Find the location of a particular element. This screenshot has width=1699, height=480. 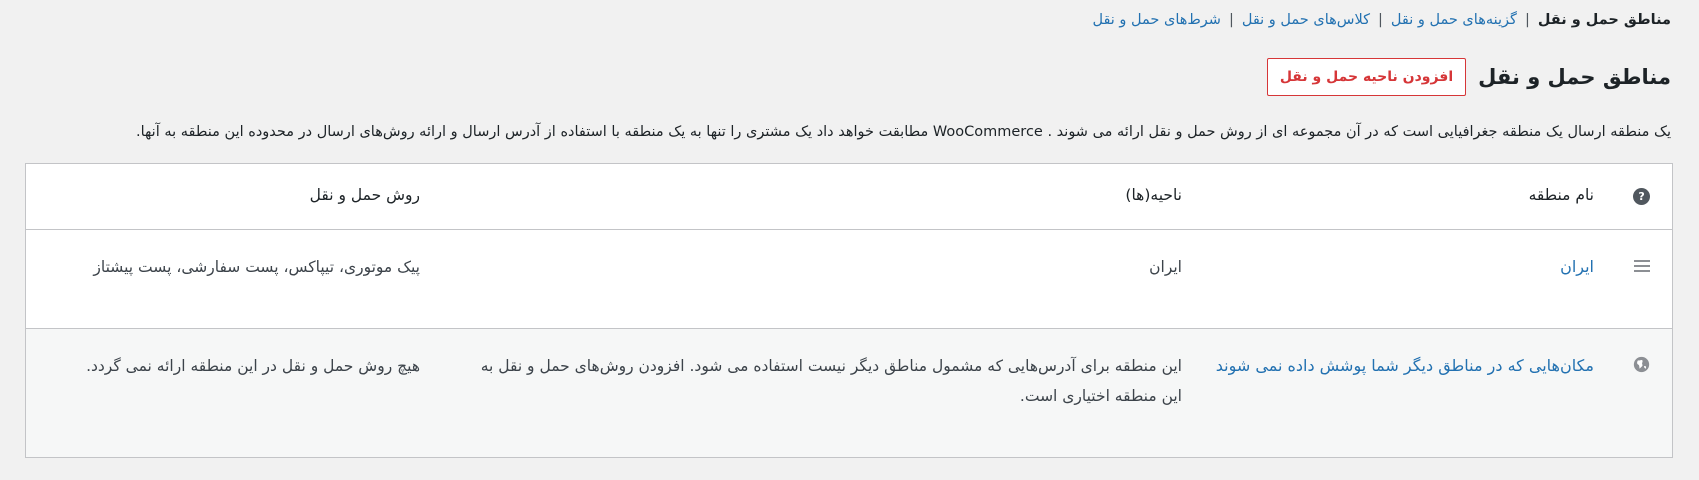

column-header-methods: روش حمل و نقل is located at coordinates (364, 195).